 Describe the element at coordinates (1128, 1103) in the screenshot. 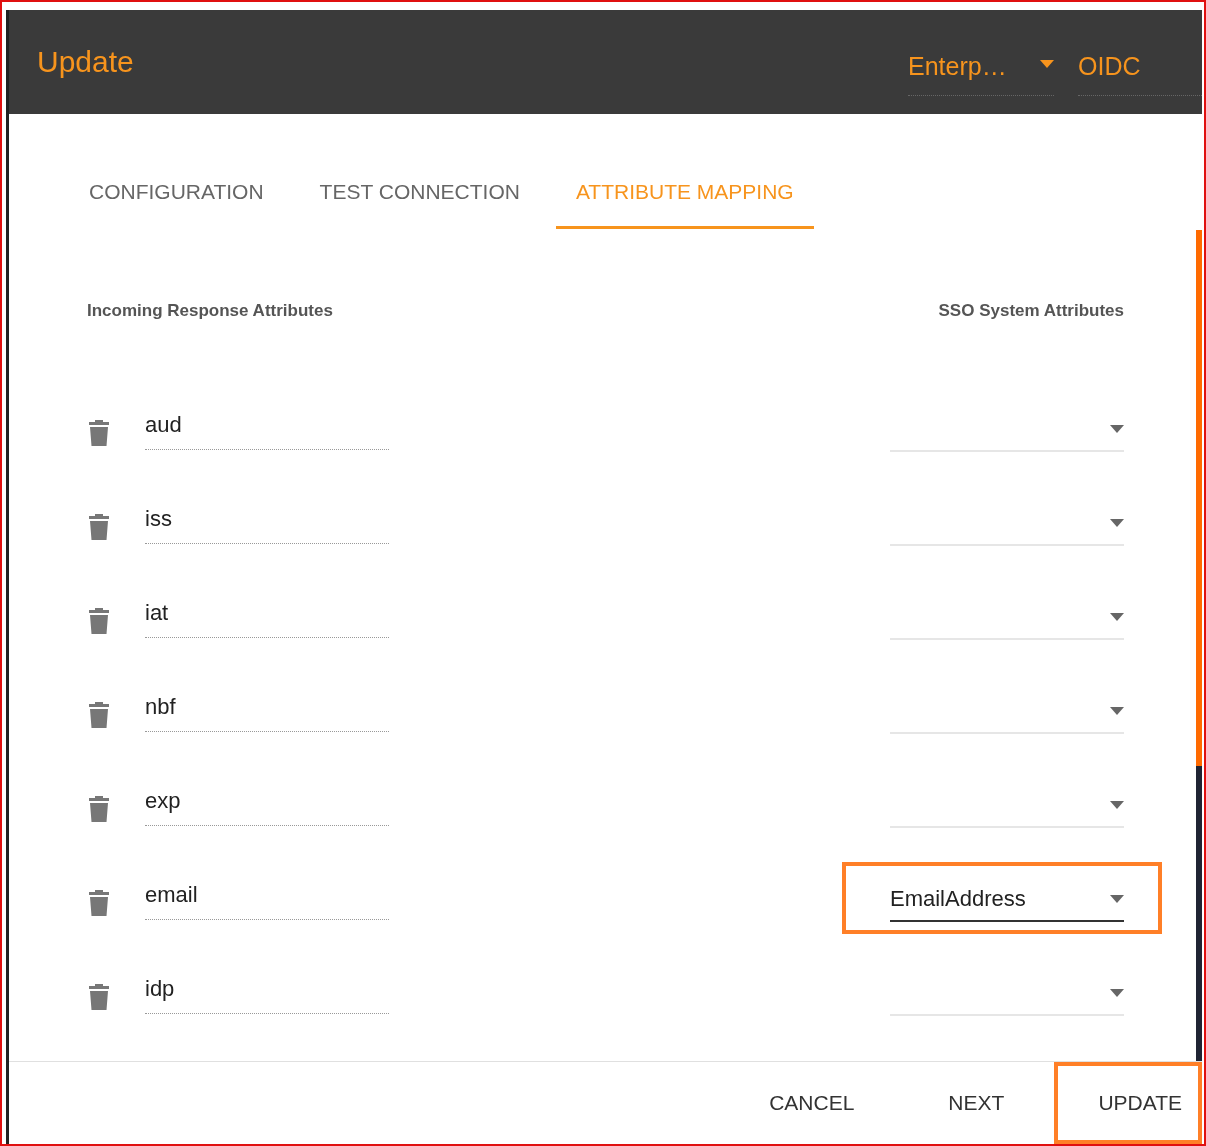

I see `dialog-button: UPDATE` at that location.